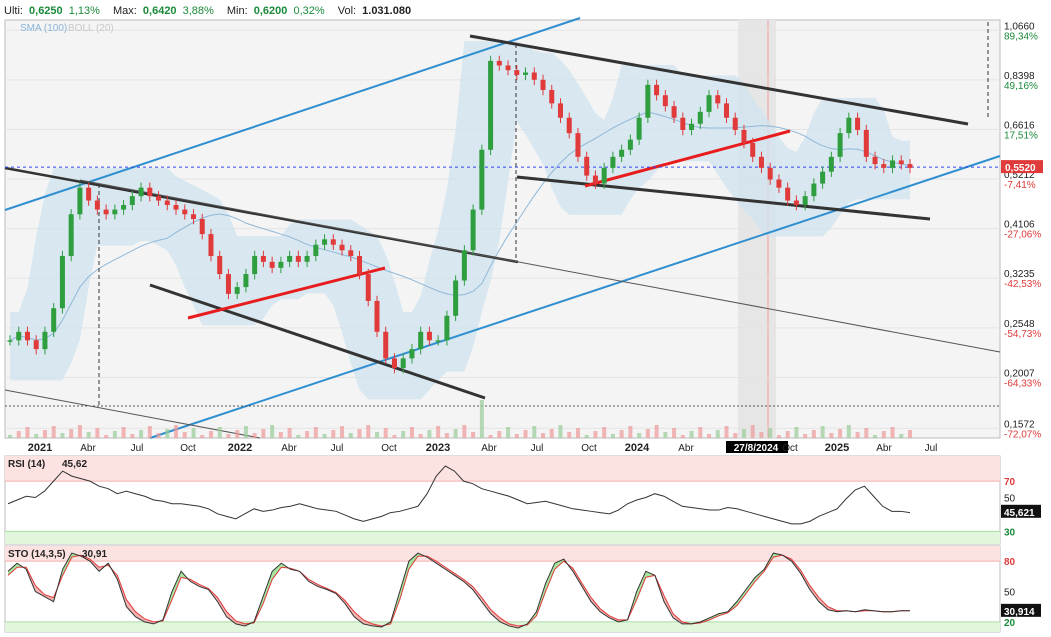 The height and width of the screenshot is (637, 1051). What do you see at coordinates (1020, 168) in the screenshot?
I see `current-price-label: 0,5520` at bounding box center [1020, 168].